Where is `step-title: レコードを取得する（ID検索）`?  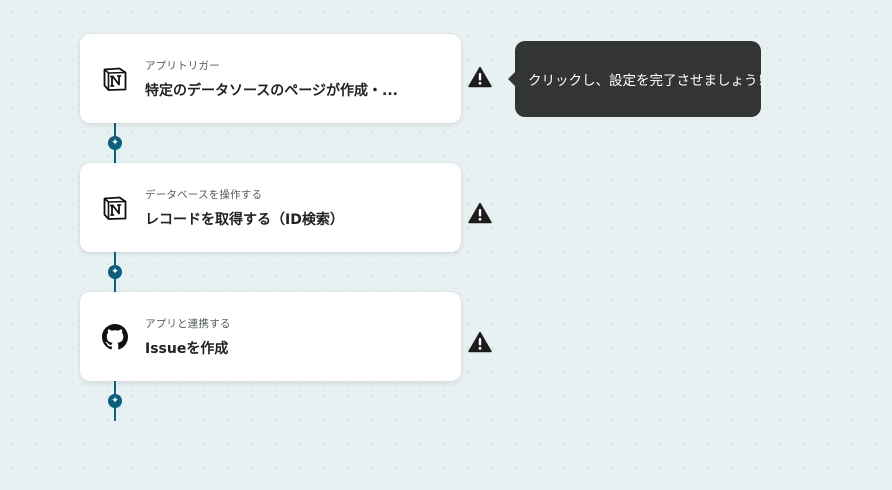 step-title: レコードを取得する（ID検索） is located at coordinates (244, 220).